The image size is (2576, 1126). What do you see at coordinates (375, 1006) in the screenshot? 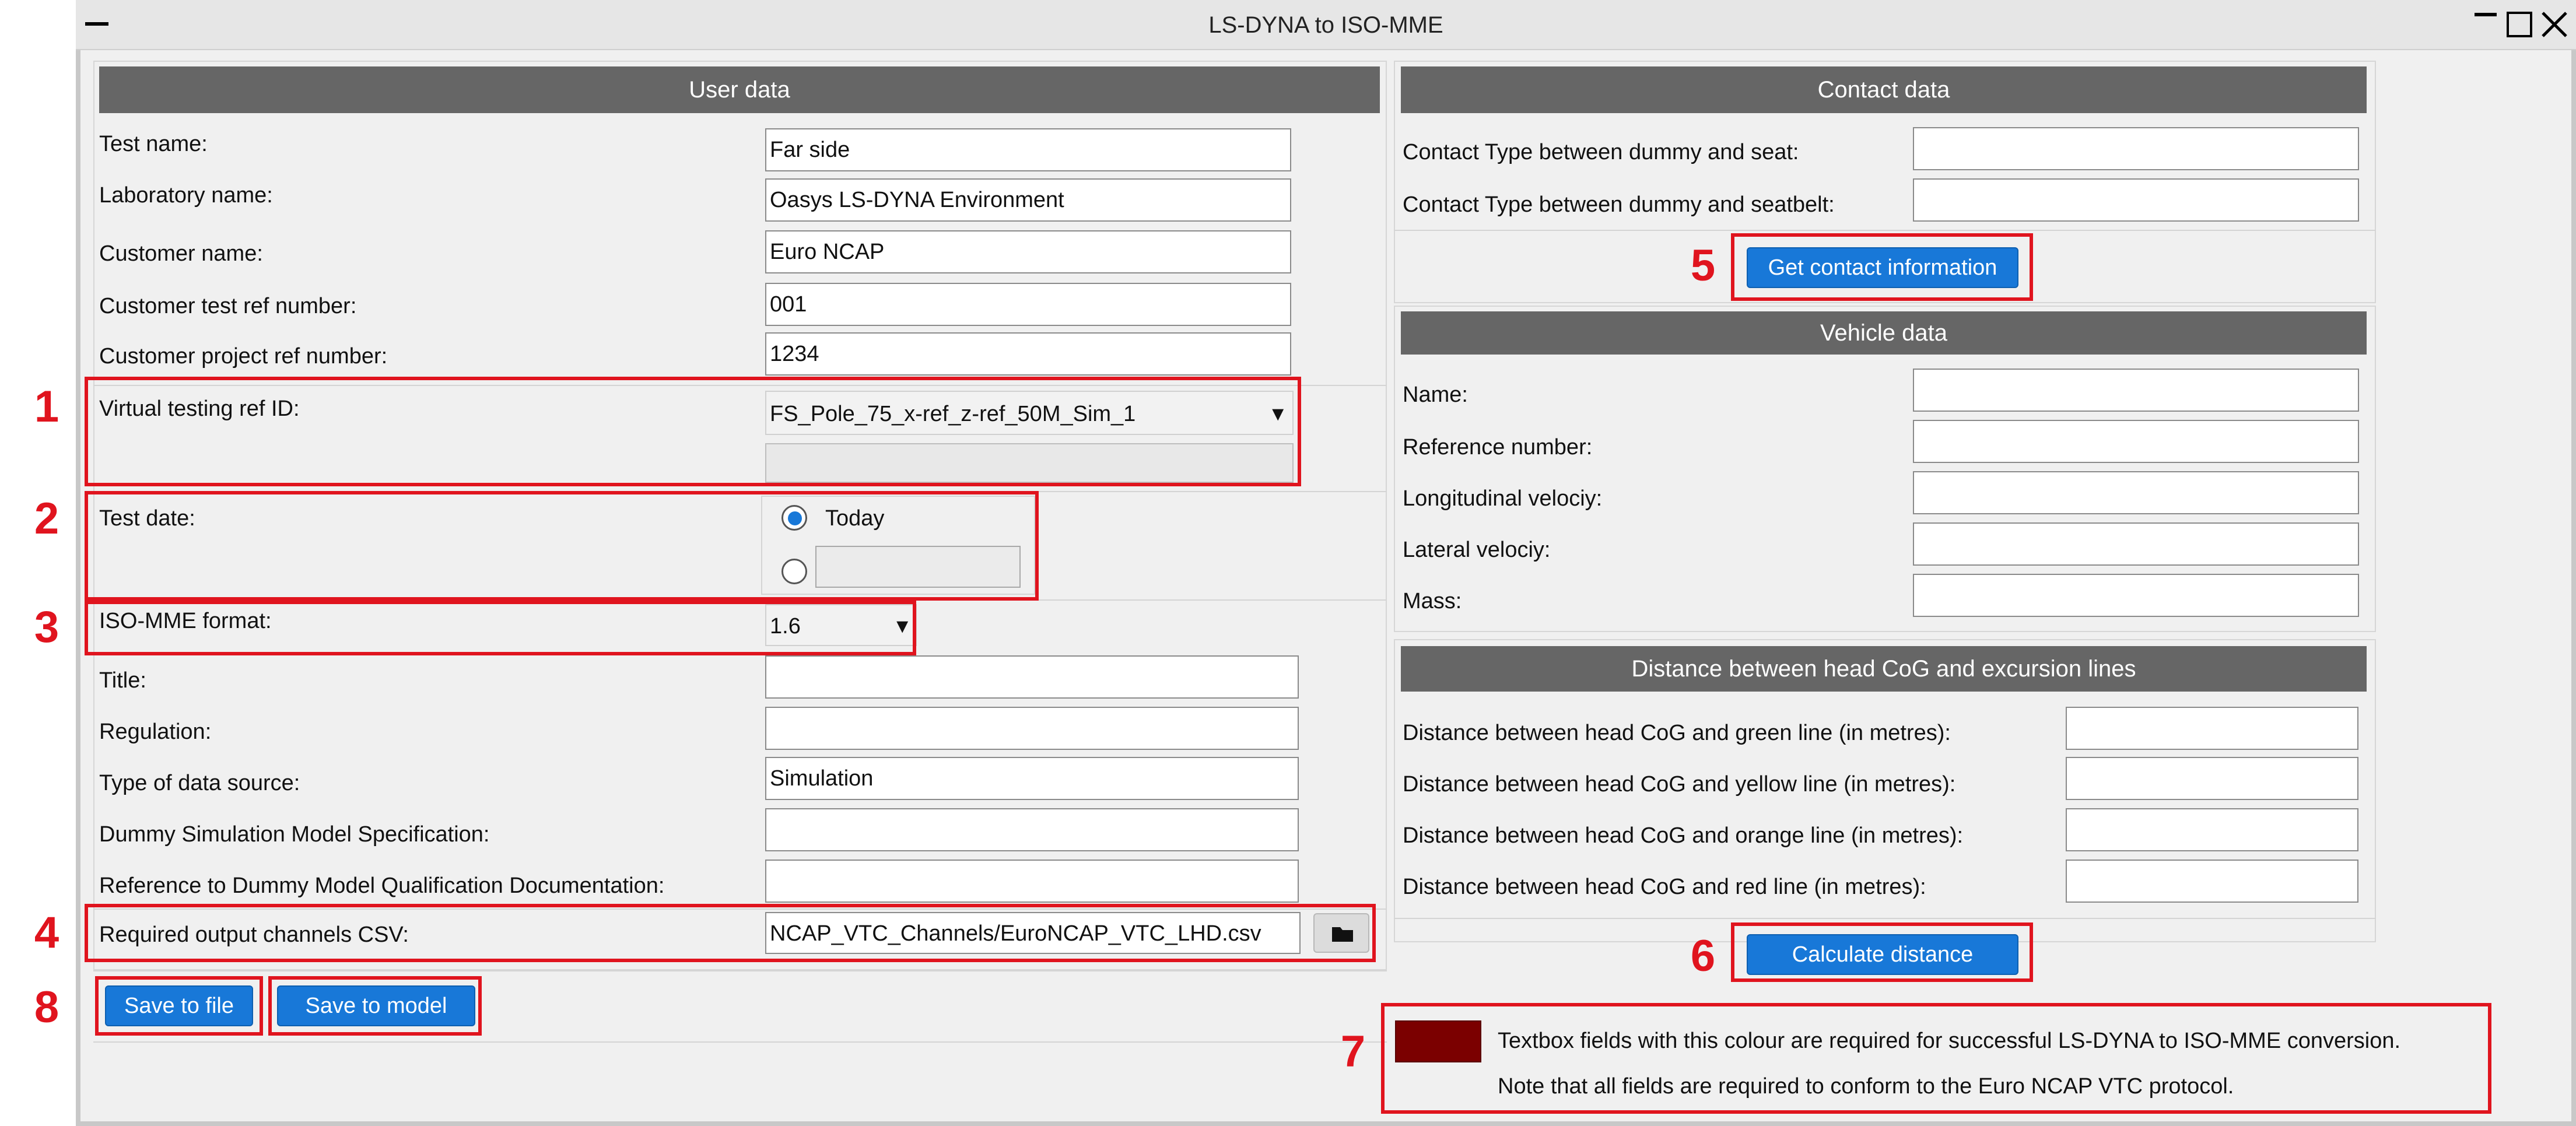
I see `annotation-box-8b` at bounding box center [375, 1006].